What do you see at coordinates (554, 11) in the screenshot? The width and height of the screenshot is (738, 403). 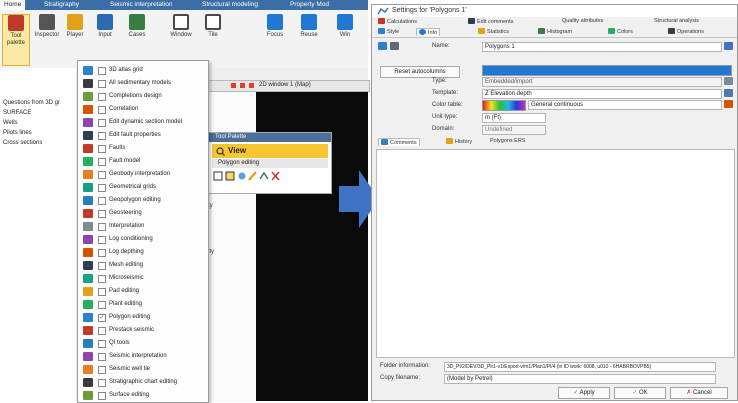 I see `dialog-title-bar: Settings for 'Polygons 1'` at bounding box center [554, 11].